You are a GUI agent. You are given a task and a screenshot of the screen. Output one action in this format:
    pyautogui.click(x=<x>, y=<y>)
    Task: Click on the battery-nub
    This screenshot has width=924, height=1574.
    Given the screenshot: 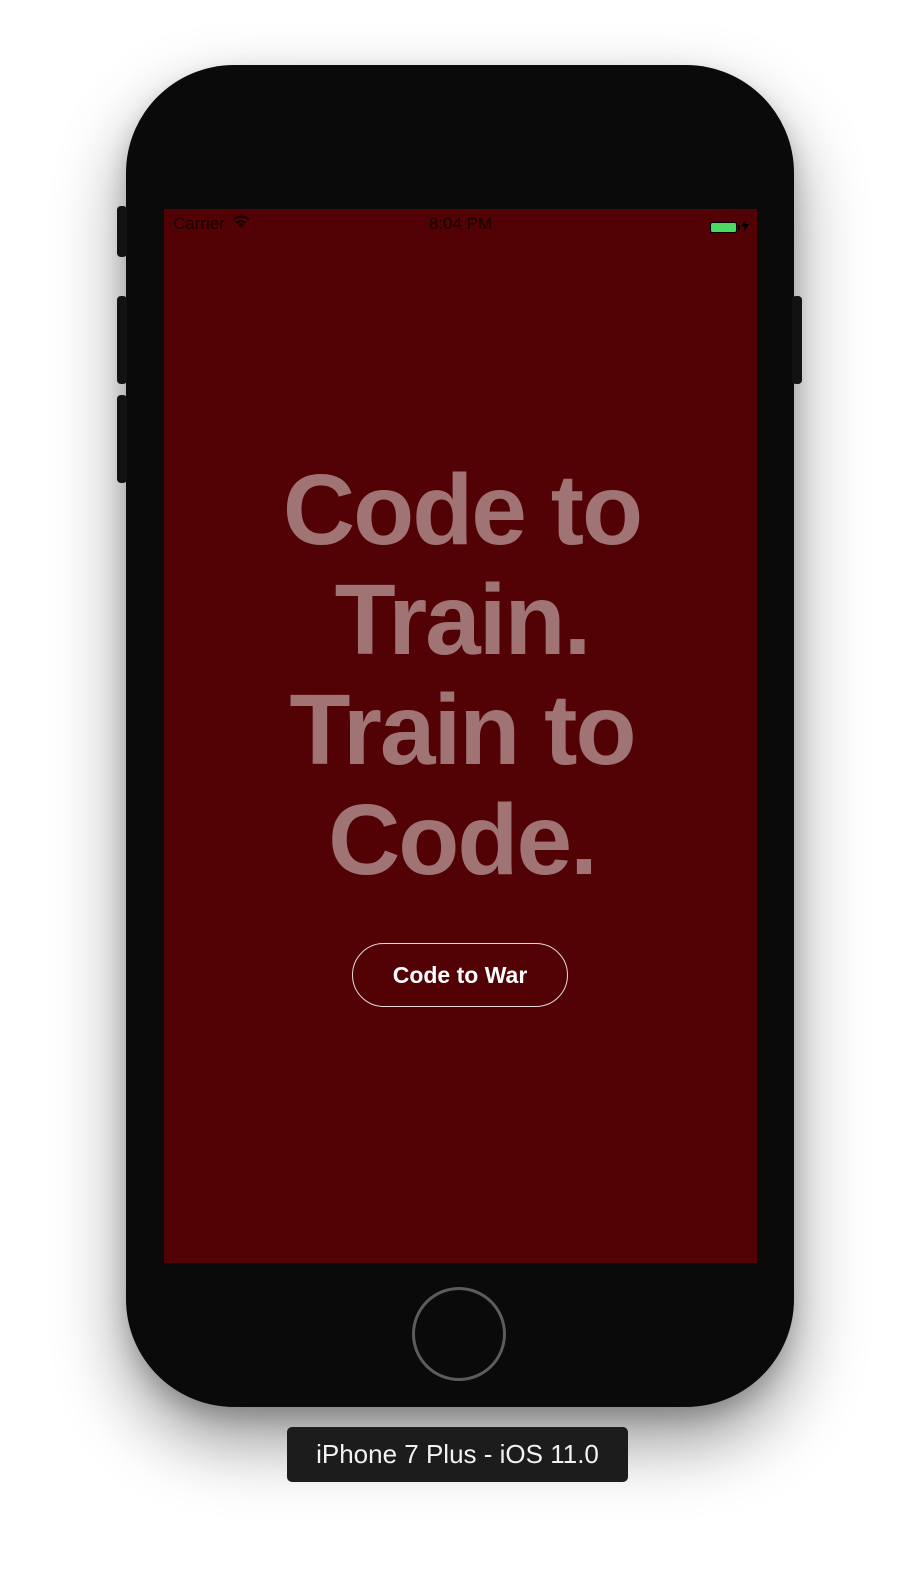 What is the action you would take?
    pyautogui.click(x=739, y=227)
    